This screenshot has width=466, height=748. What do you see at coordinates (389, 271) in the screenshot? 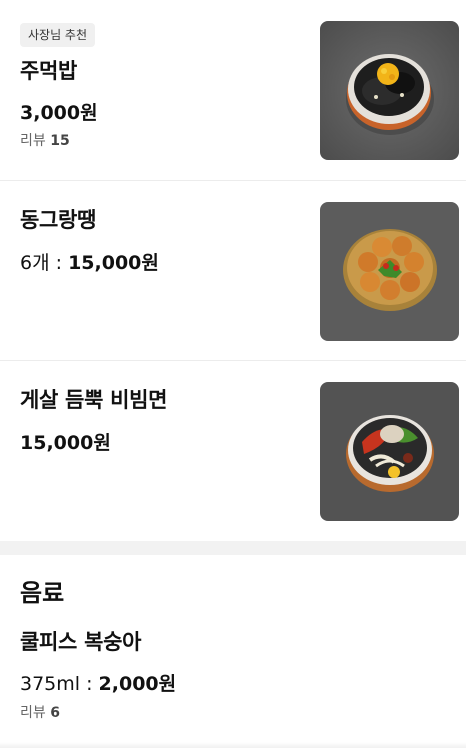
I see `pancake-plate-photo` at bounding box center [389, 271].